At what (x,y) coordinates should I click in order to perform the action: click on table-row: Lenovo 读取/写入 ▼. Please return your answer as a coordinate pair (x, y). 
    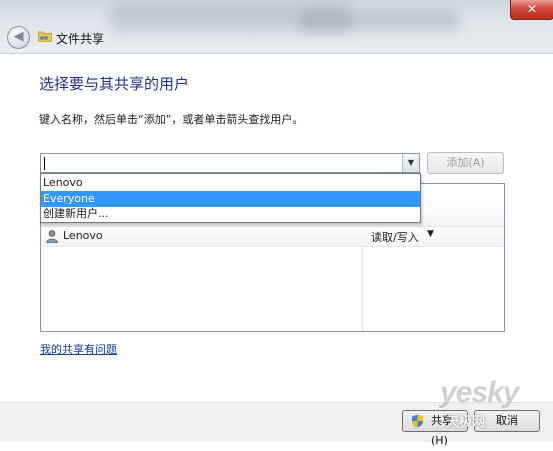
    Looking at the image, I should click on (272, 237).